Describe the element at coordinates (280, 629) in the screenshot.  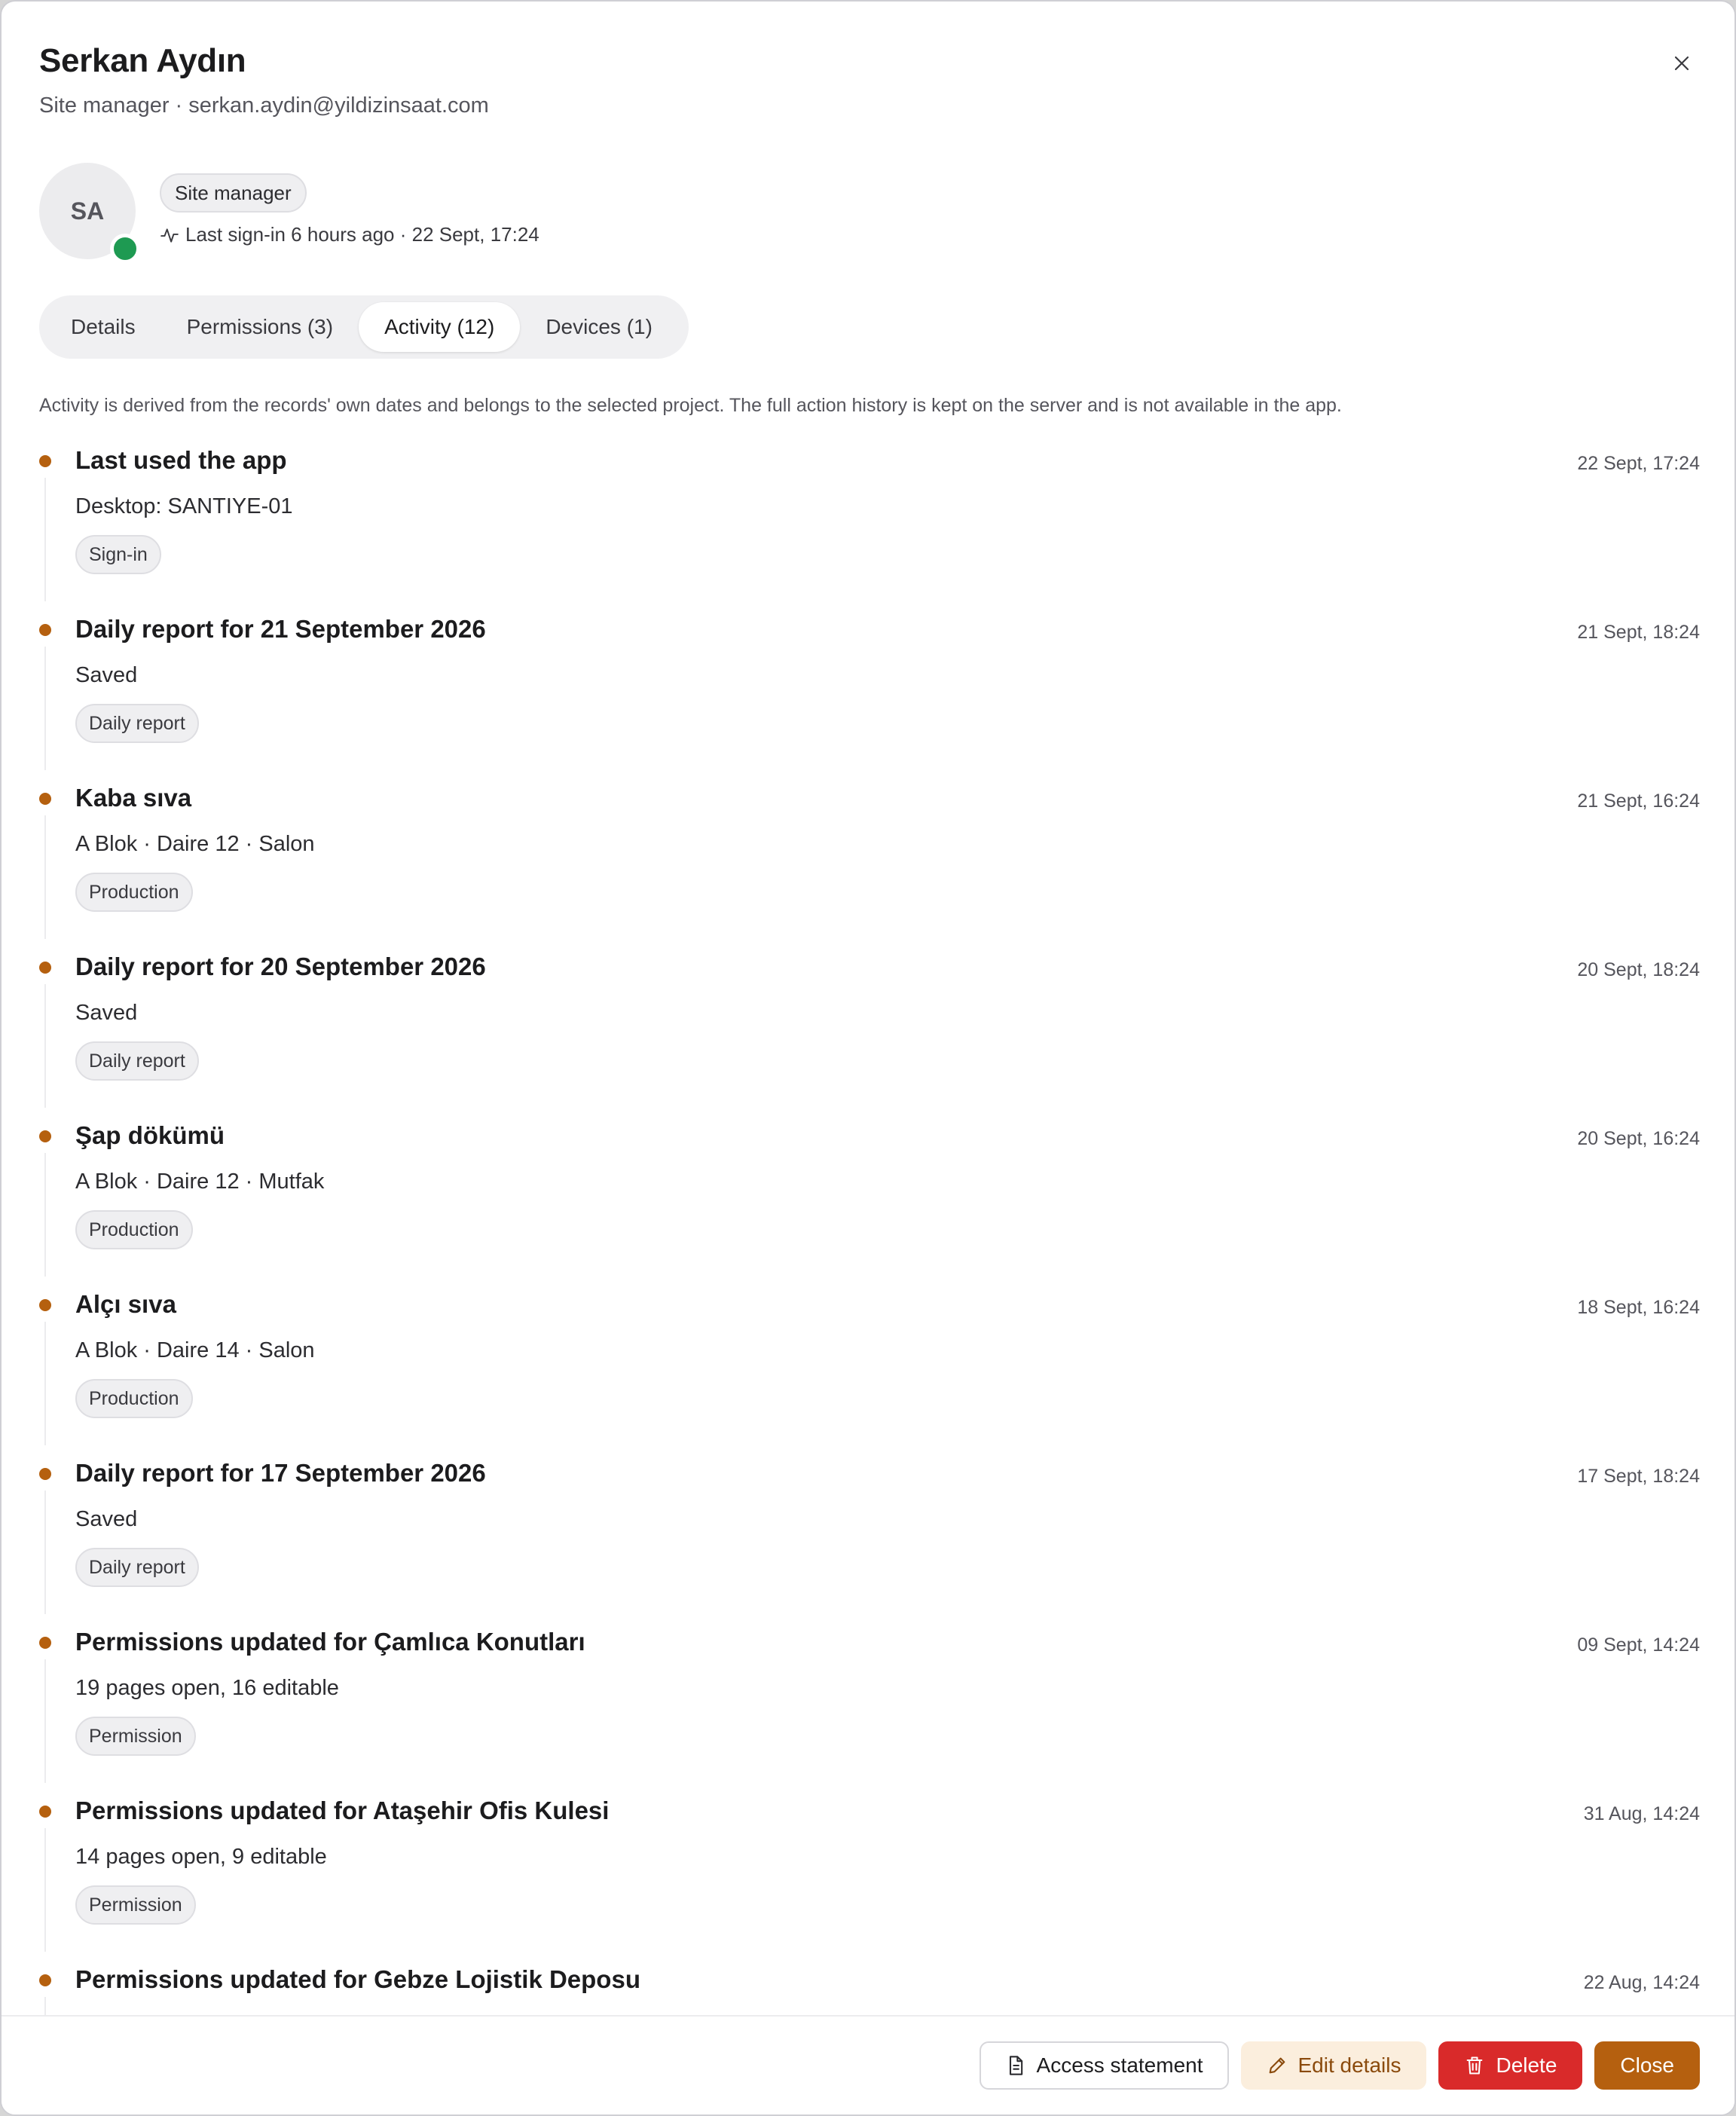
I see `activity-title: Daily report for 21 September 2026` at that location.